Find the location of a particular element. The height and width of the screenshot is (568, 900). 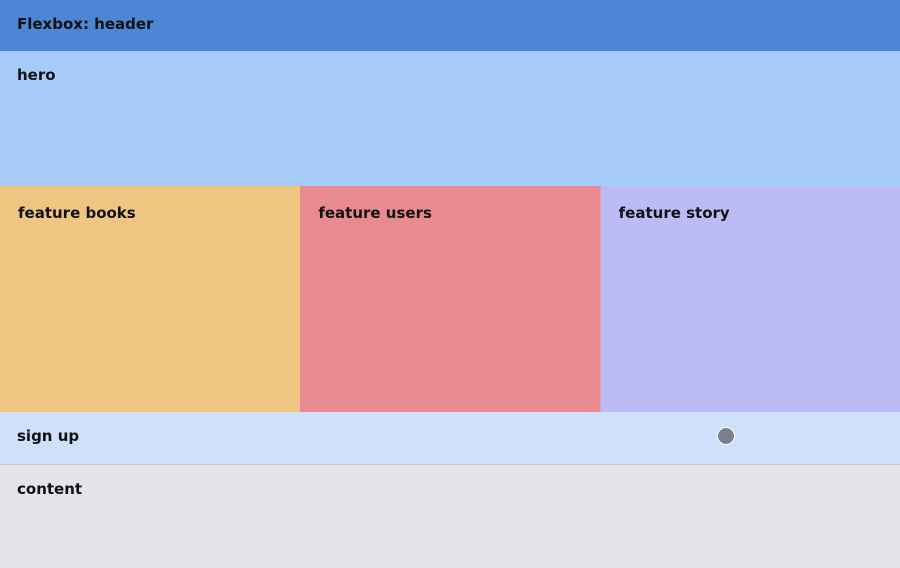

feature-users-block: feature users is located at coordinates (450, 299).